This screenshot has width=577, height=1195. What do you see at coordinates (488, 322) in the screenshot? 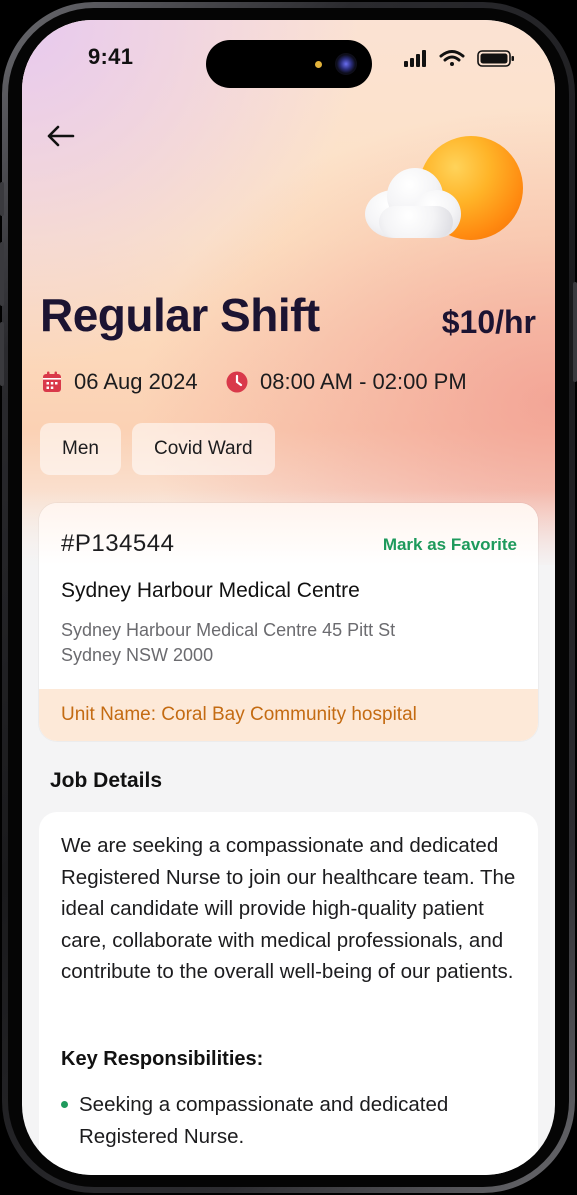
I see `shift-rate: $10/hr` at bounding box center [488, 322].